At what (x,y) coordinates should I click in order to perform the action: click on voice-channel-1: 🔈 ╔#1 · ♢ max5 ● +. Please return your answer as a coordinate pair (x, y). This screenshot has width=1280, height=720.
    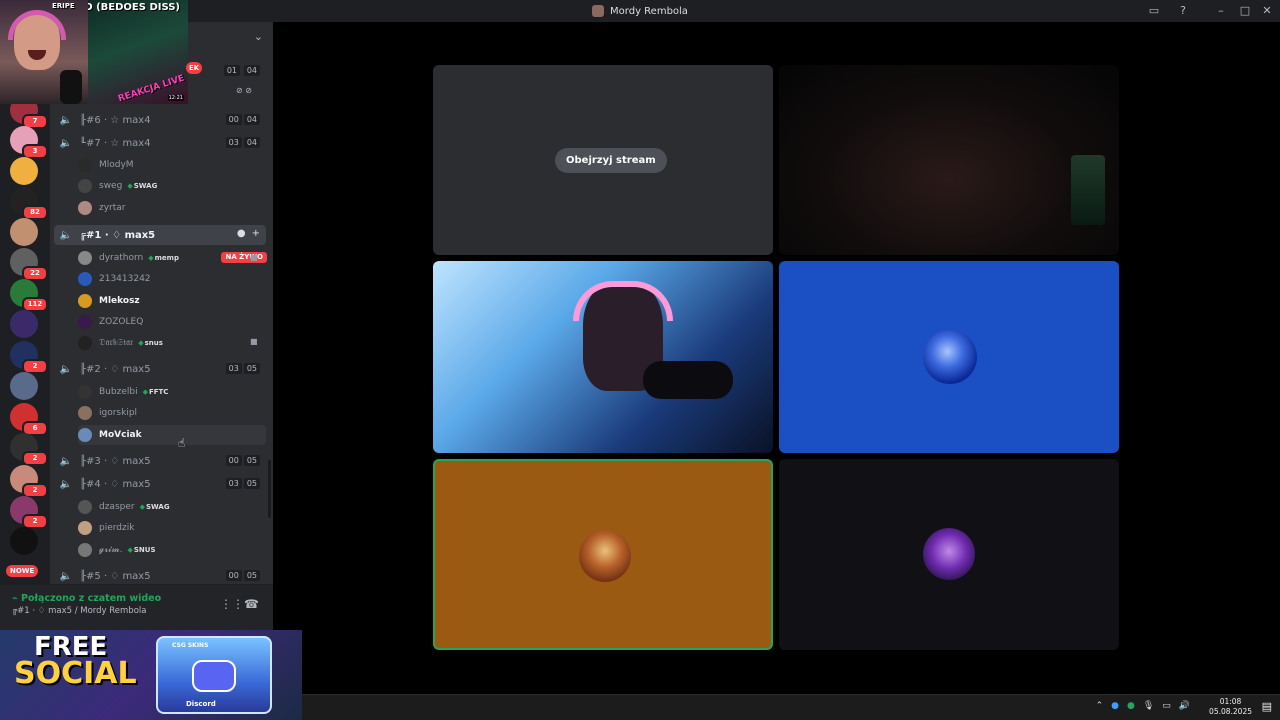
    Looking at the image, I should click on (160, 235).